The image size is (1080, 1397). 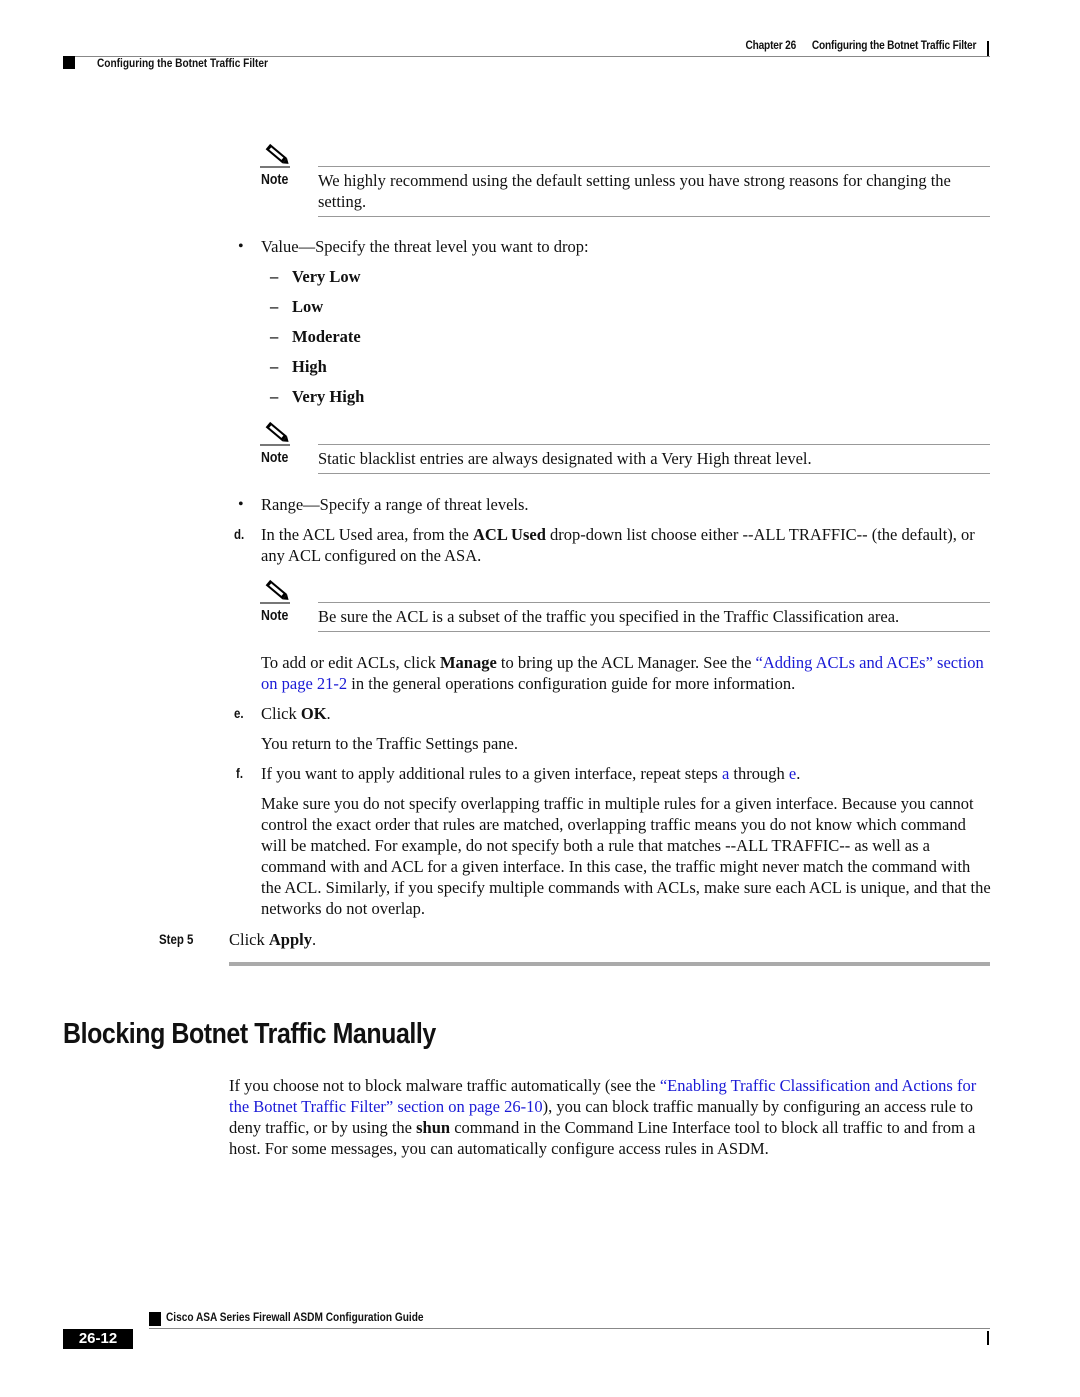 I want to click on threat-level-item: – Very High, so click(x=317, y=396).